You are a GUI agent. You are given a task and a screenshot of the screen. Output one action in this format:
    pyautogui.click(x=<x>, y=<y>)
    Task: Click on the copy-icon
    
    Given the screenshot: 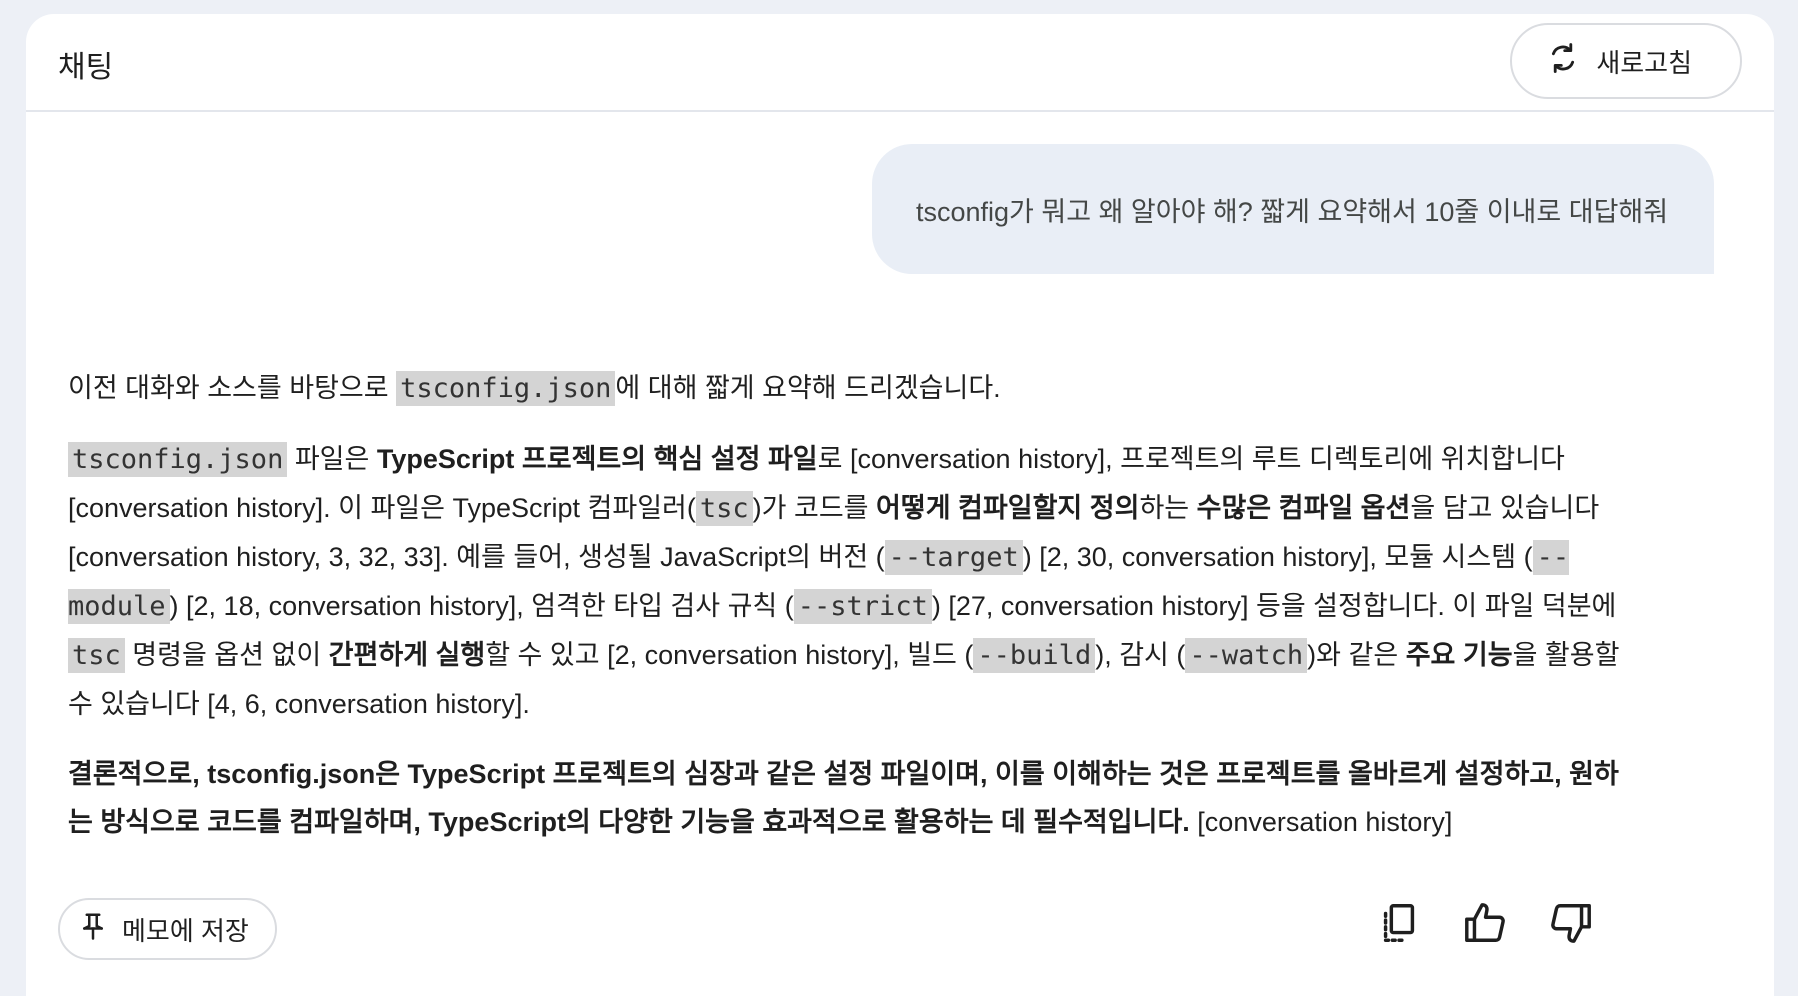 What is the action you would take?
    pyautogui.click(x=1399, y=925)
    